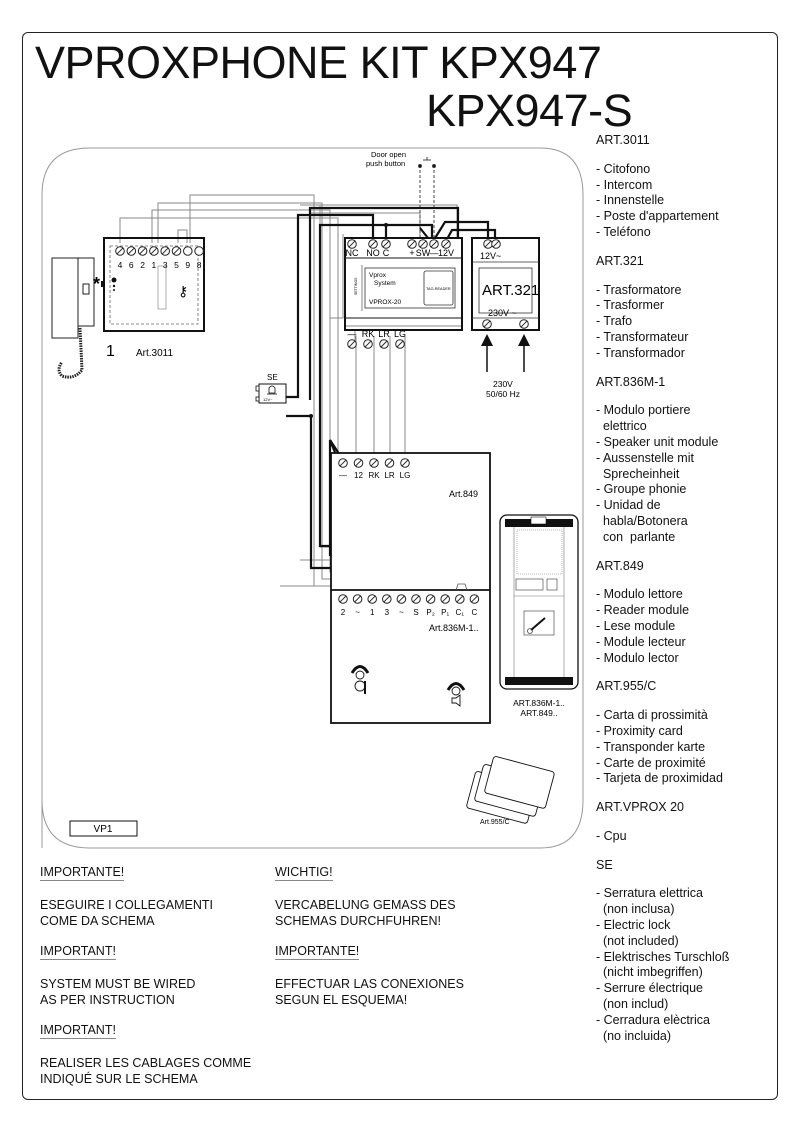  Describe the element at coordinates (510, 290) in the screenshot. I see `transformer-label: ART.321` at that location.